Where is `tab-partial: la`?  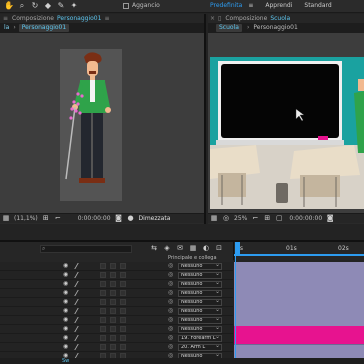
tab-partial: la is located at coordinates (6, 28).